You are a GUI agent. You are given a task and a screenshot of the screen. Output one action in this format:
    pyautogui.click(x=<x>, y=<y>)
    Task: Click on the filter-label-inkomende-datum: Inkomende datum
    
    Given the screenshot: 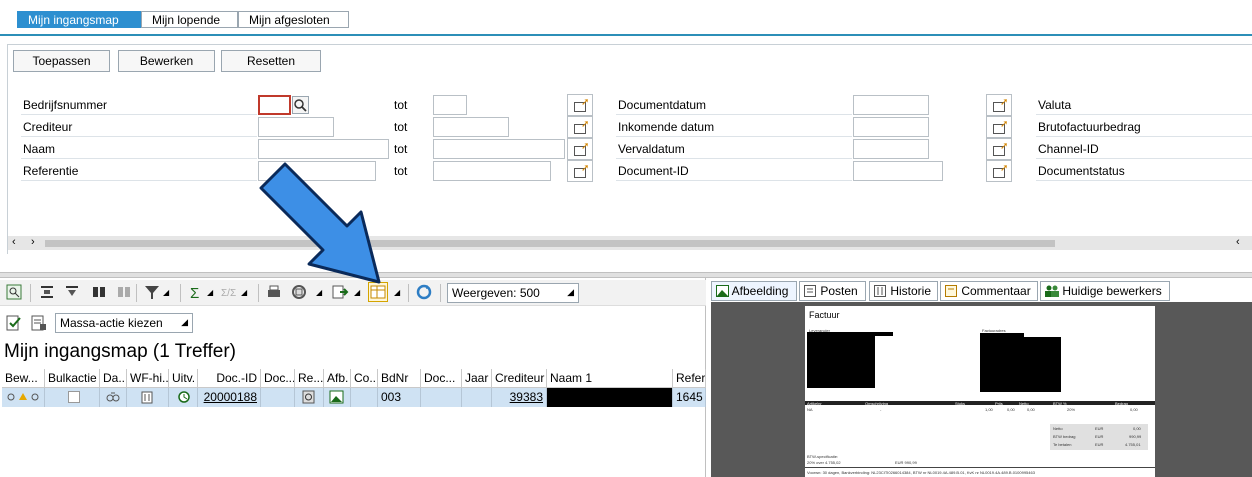 What is the action you would take?
    pyautogui.click(x=666, y=127)
    